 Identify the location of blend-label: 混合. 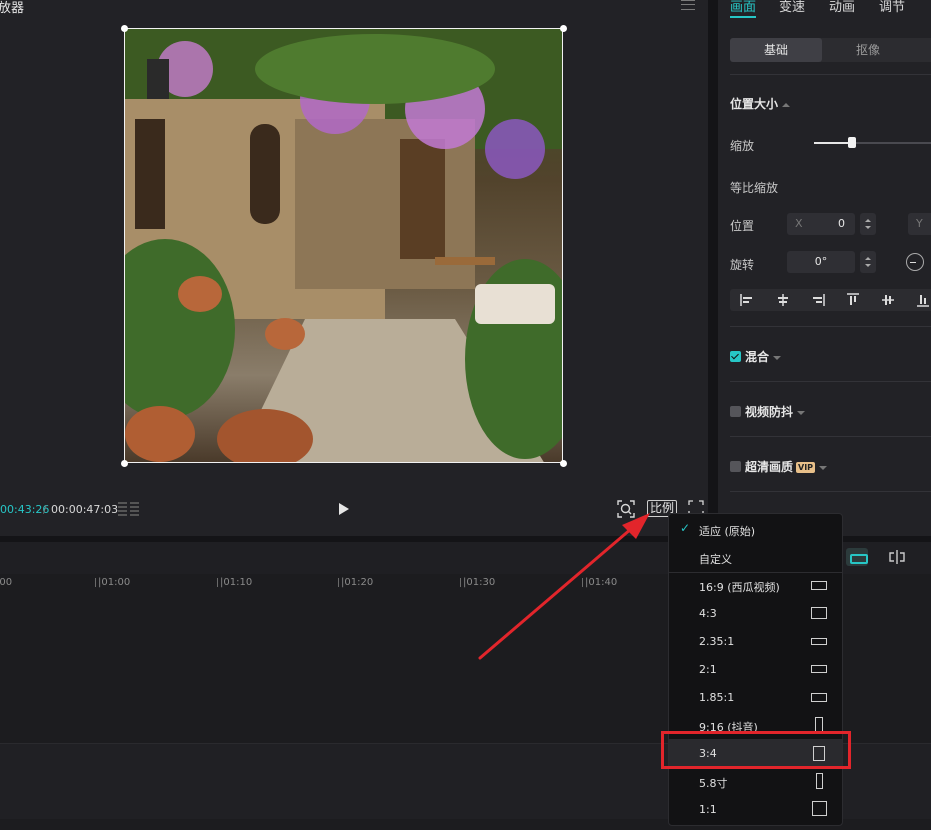
(757, 357).